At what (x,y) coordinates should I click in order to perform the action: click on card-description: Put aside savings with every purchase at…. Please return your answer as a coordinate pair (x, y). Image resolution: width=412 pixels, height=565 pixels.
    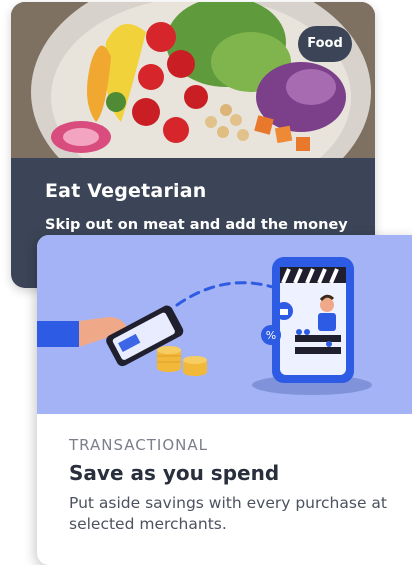
    Looking at the image, I should click on (228, 513).